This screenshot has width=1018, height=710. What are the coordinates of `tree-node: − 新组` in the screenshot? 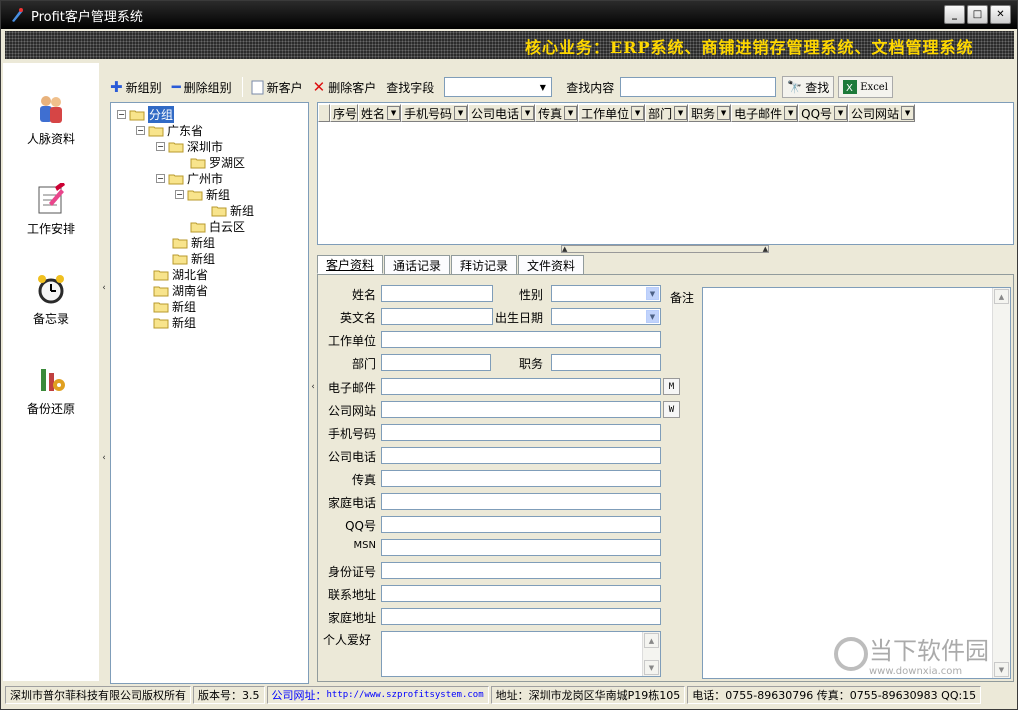 It's located at (202, 194).